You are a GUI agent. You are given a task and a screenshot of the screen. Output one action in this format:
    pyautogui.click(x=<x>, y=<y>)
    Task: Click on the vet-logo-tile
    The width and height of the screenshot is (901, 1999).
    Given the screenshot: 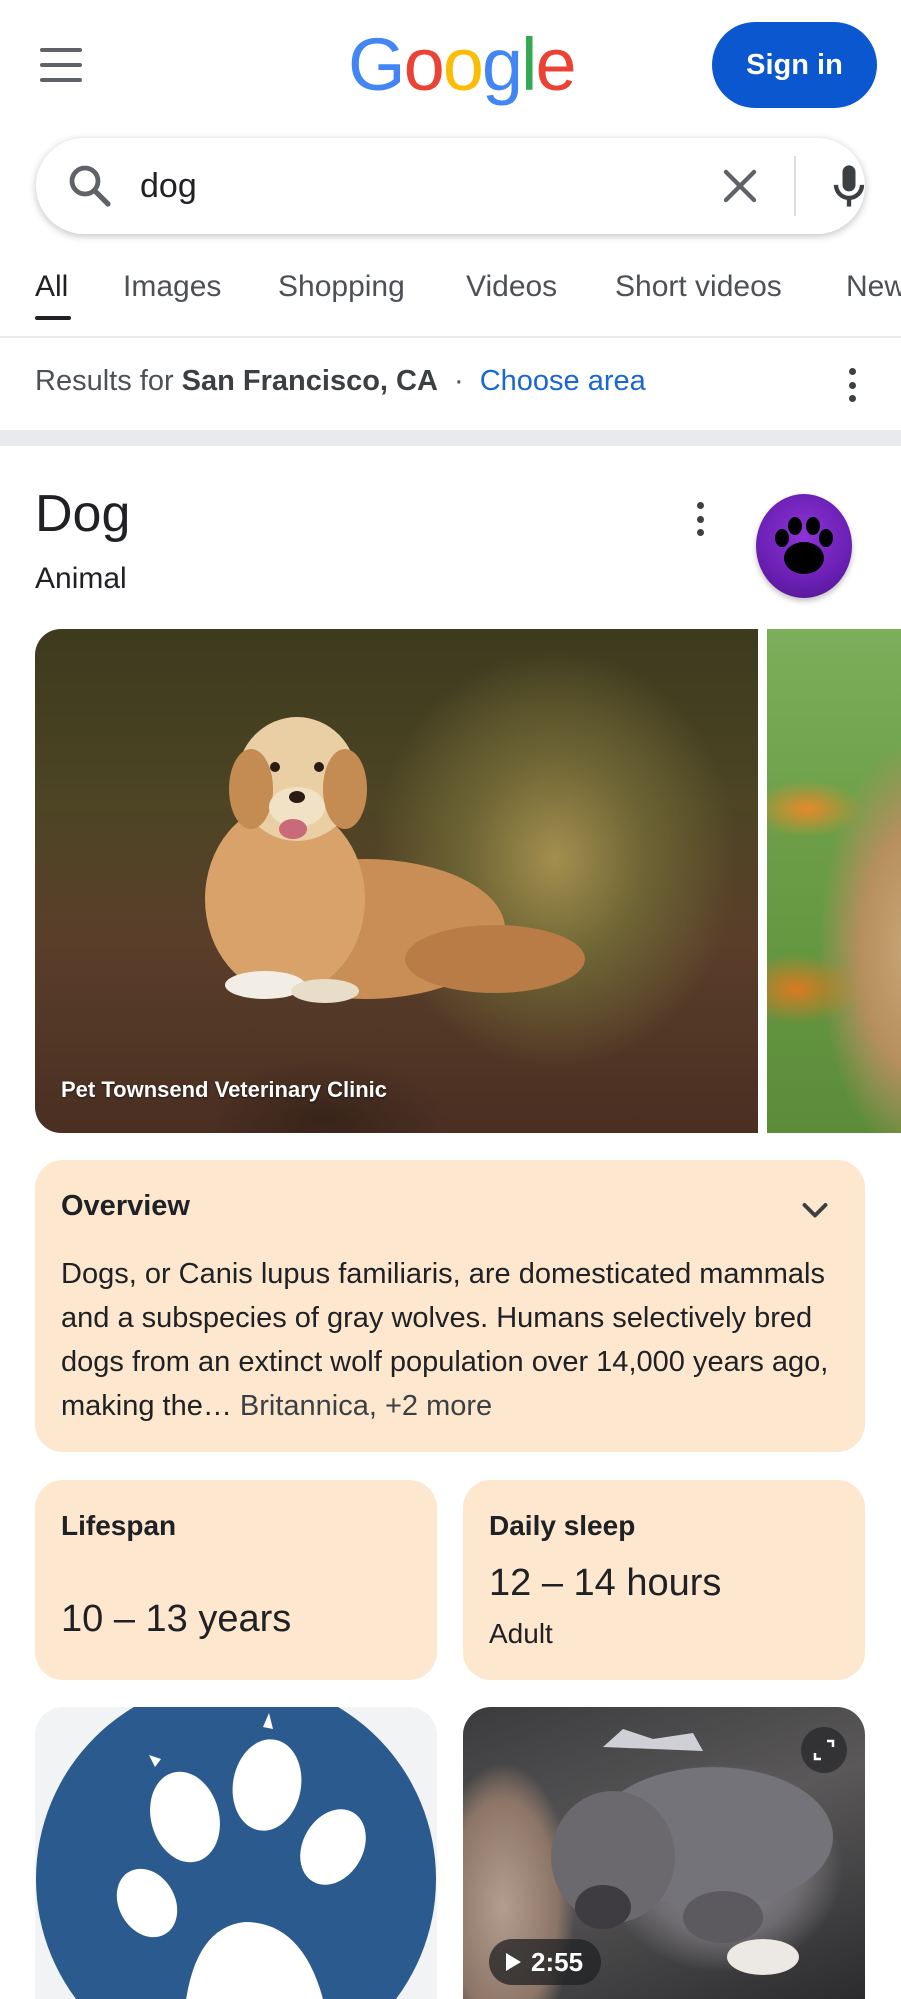 What is the action you would take?
    pyautogui.click(x=236, y=1853)
    